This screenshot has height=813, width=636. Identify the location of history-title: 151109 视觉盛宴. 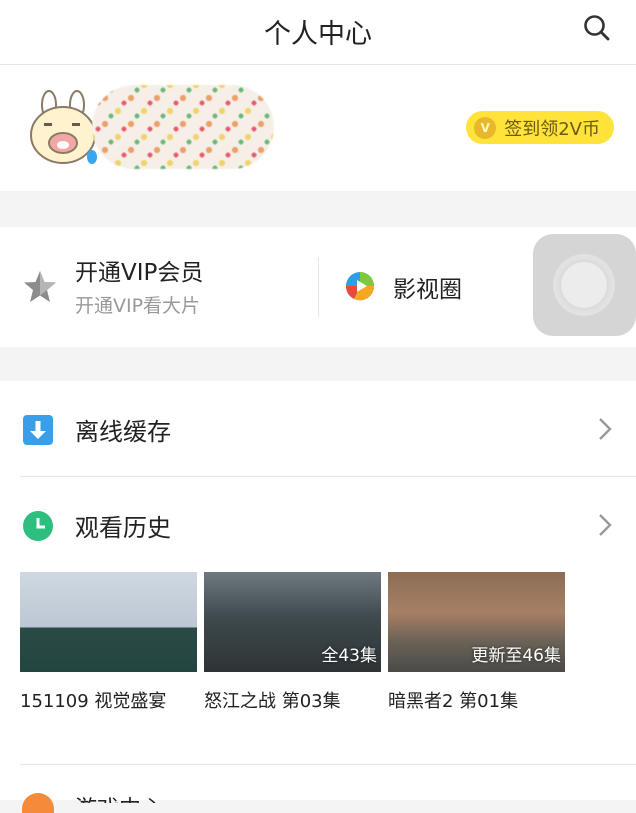
(93, 701).